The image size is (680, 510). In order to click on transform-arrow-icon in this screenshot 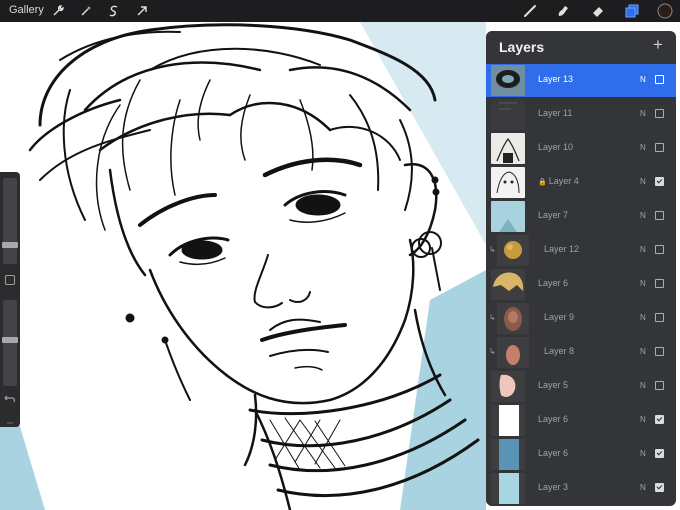, I will do `click(142, 11)`.